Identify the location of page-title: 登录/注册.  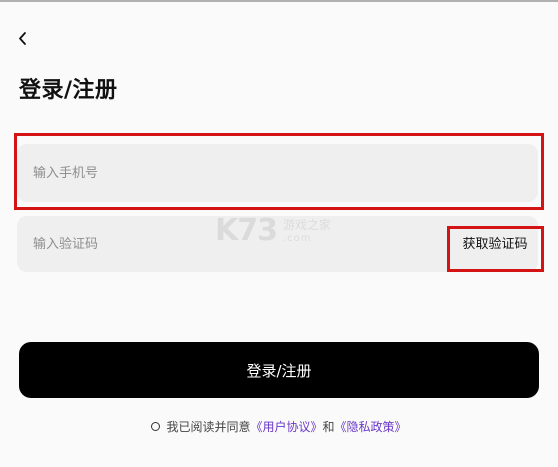
(68, 90).